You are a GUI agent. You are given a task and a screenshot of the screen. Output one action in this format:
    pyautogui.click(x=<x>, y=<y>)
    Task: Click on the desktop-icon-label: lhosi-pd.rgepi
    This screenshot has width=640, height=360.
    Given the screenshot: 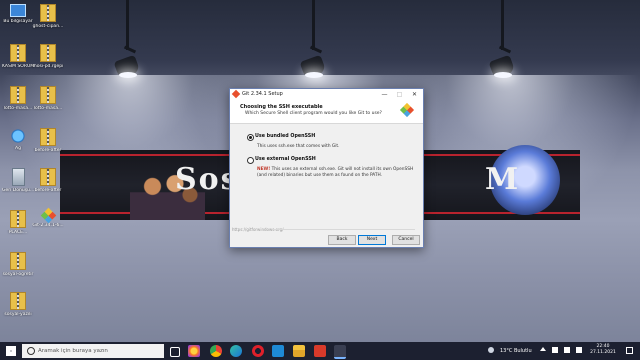 What is the action you would take?
    pyautogui.click(x=48, y=66)
    